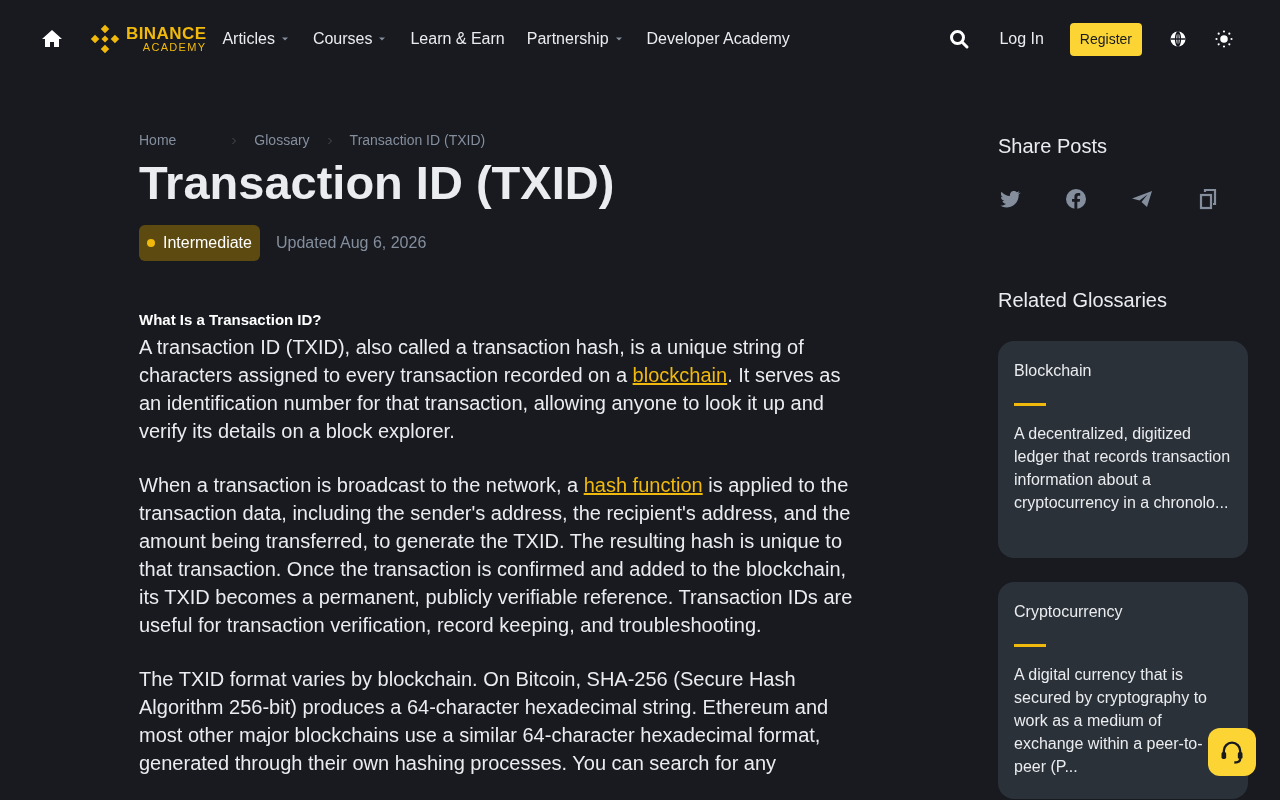  Describe the element at coordinates (1053, 146) in the screenshot. I see `share-heading: Share Posts` at that location.